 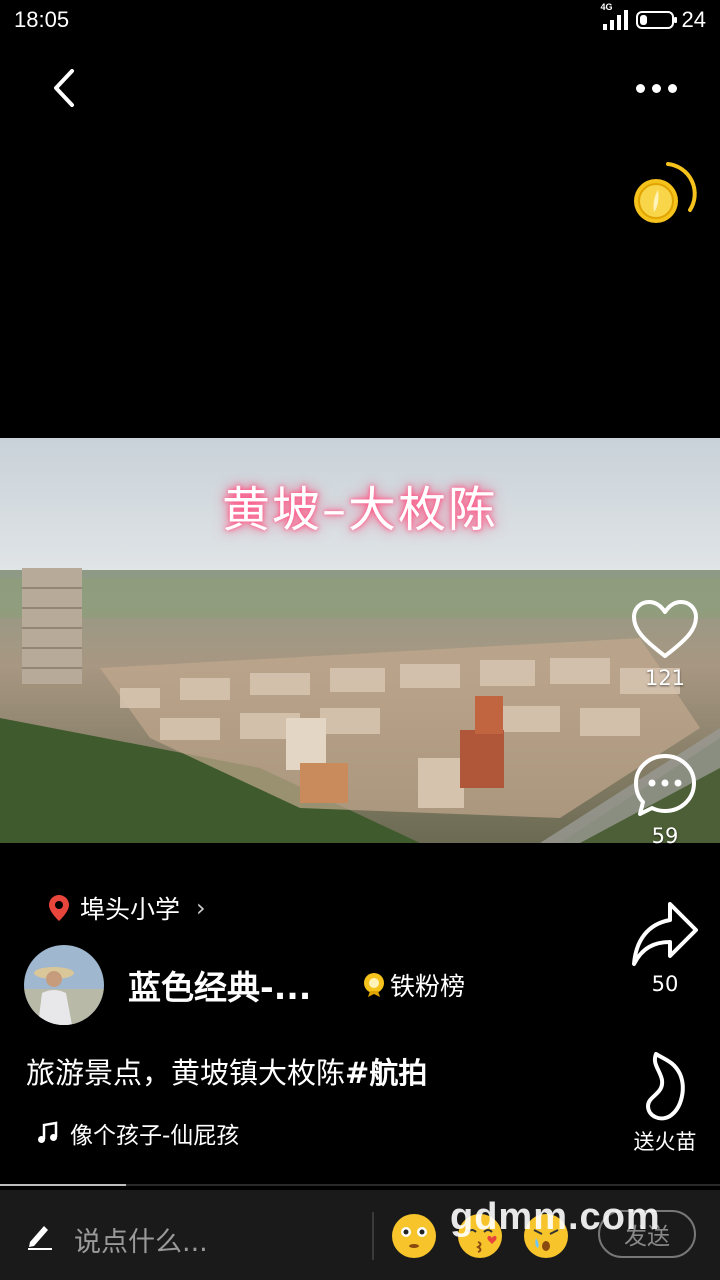 I want to click on signal-icon: 4G, so click(x=614, y=16).